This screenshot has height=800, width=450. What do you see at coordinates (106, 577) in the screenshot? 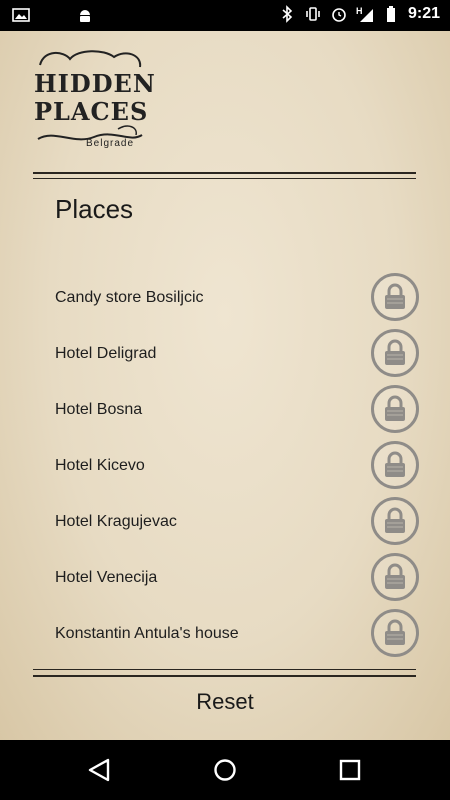
I see `place-name: Hotel Venecija` at bounding box center [106, 577].